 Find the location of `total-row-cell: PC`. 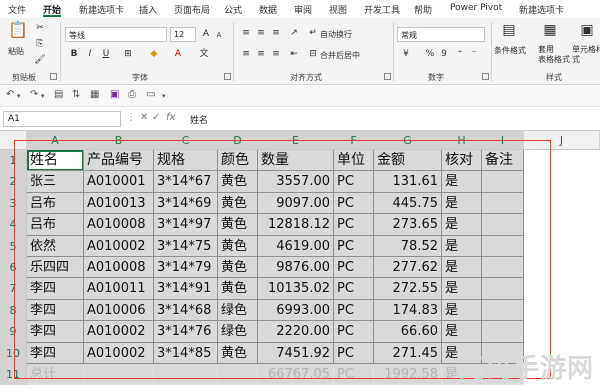

total-row-cell: PC is located at coordinates (354, 375).